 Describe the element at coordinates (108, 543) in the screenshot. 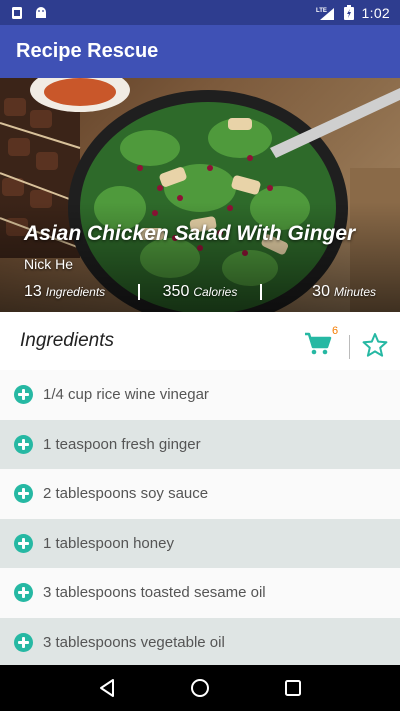

I see `ingredient-text: 1 tablespoon honey` at that location.